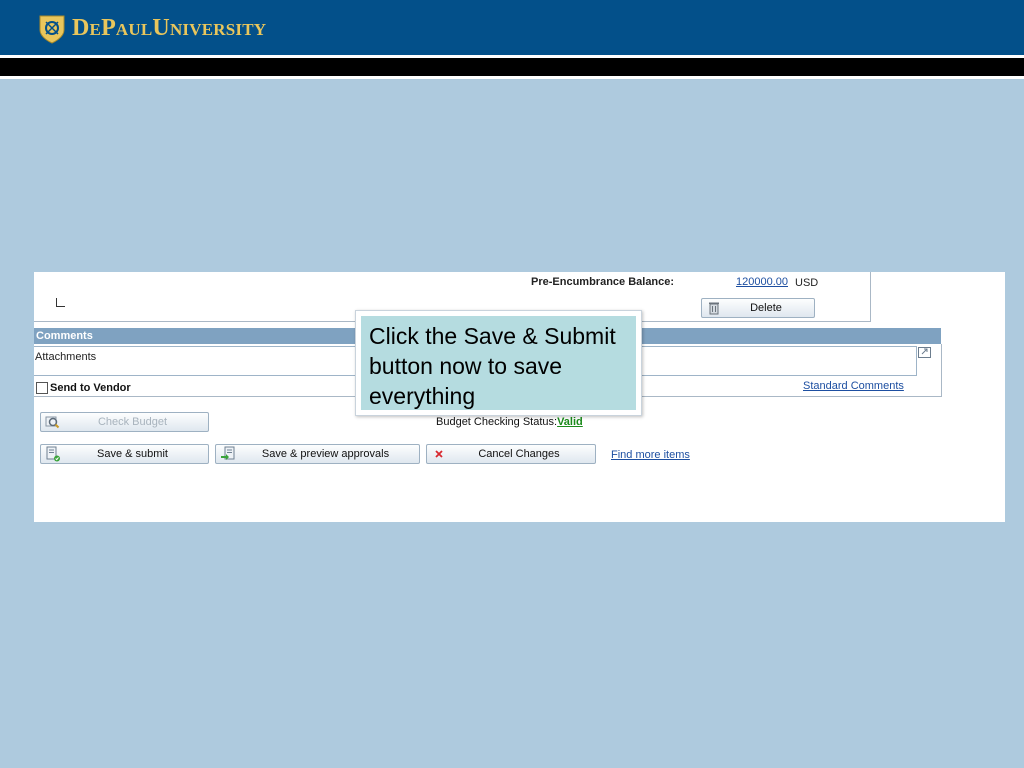 The width and height of the screenshot is (1024, 768). What do you see at coordinates (325, 454) in the screenshot?
I see `save-preview-label: Save & preview approvals` at bounding box center [325, 454].